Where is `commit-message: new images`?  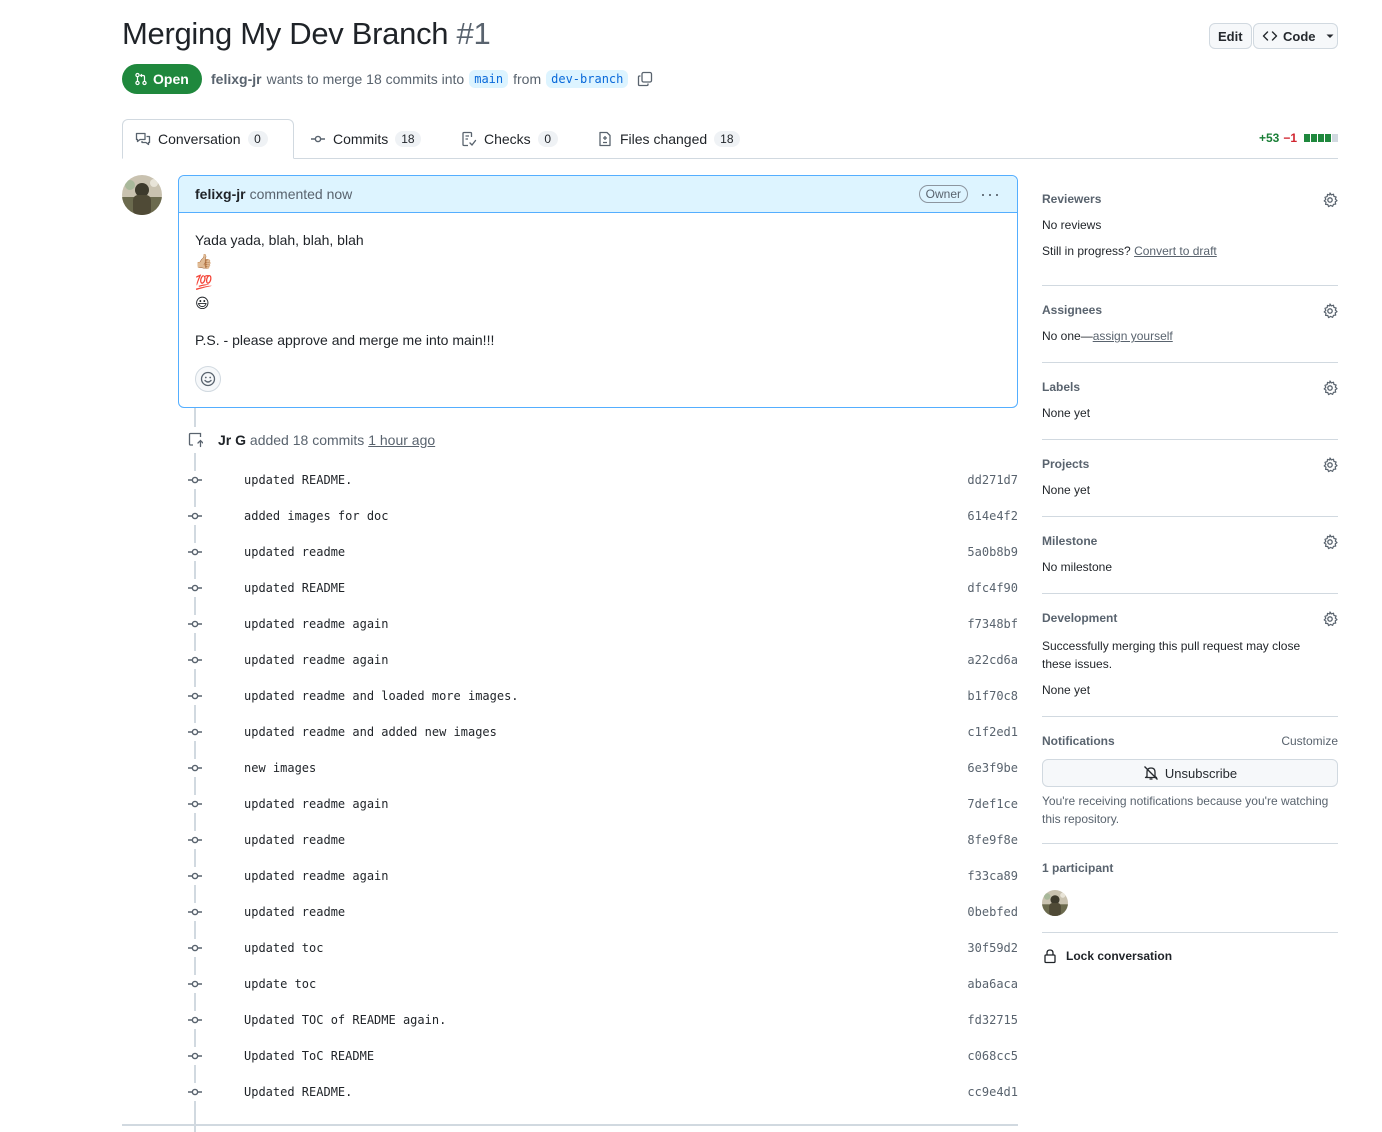 commit-message: new images is located at coordinates (280, 768).